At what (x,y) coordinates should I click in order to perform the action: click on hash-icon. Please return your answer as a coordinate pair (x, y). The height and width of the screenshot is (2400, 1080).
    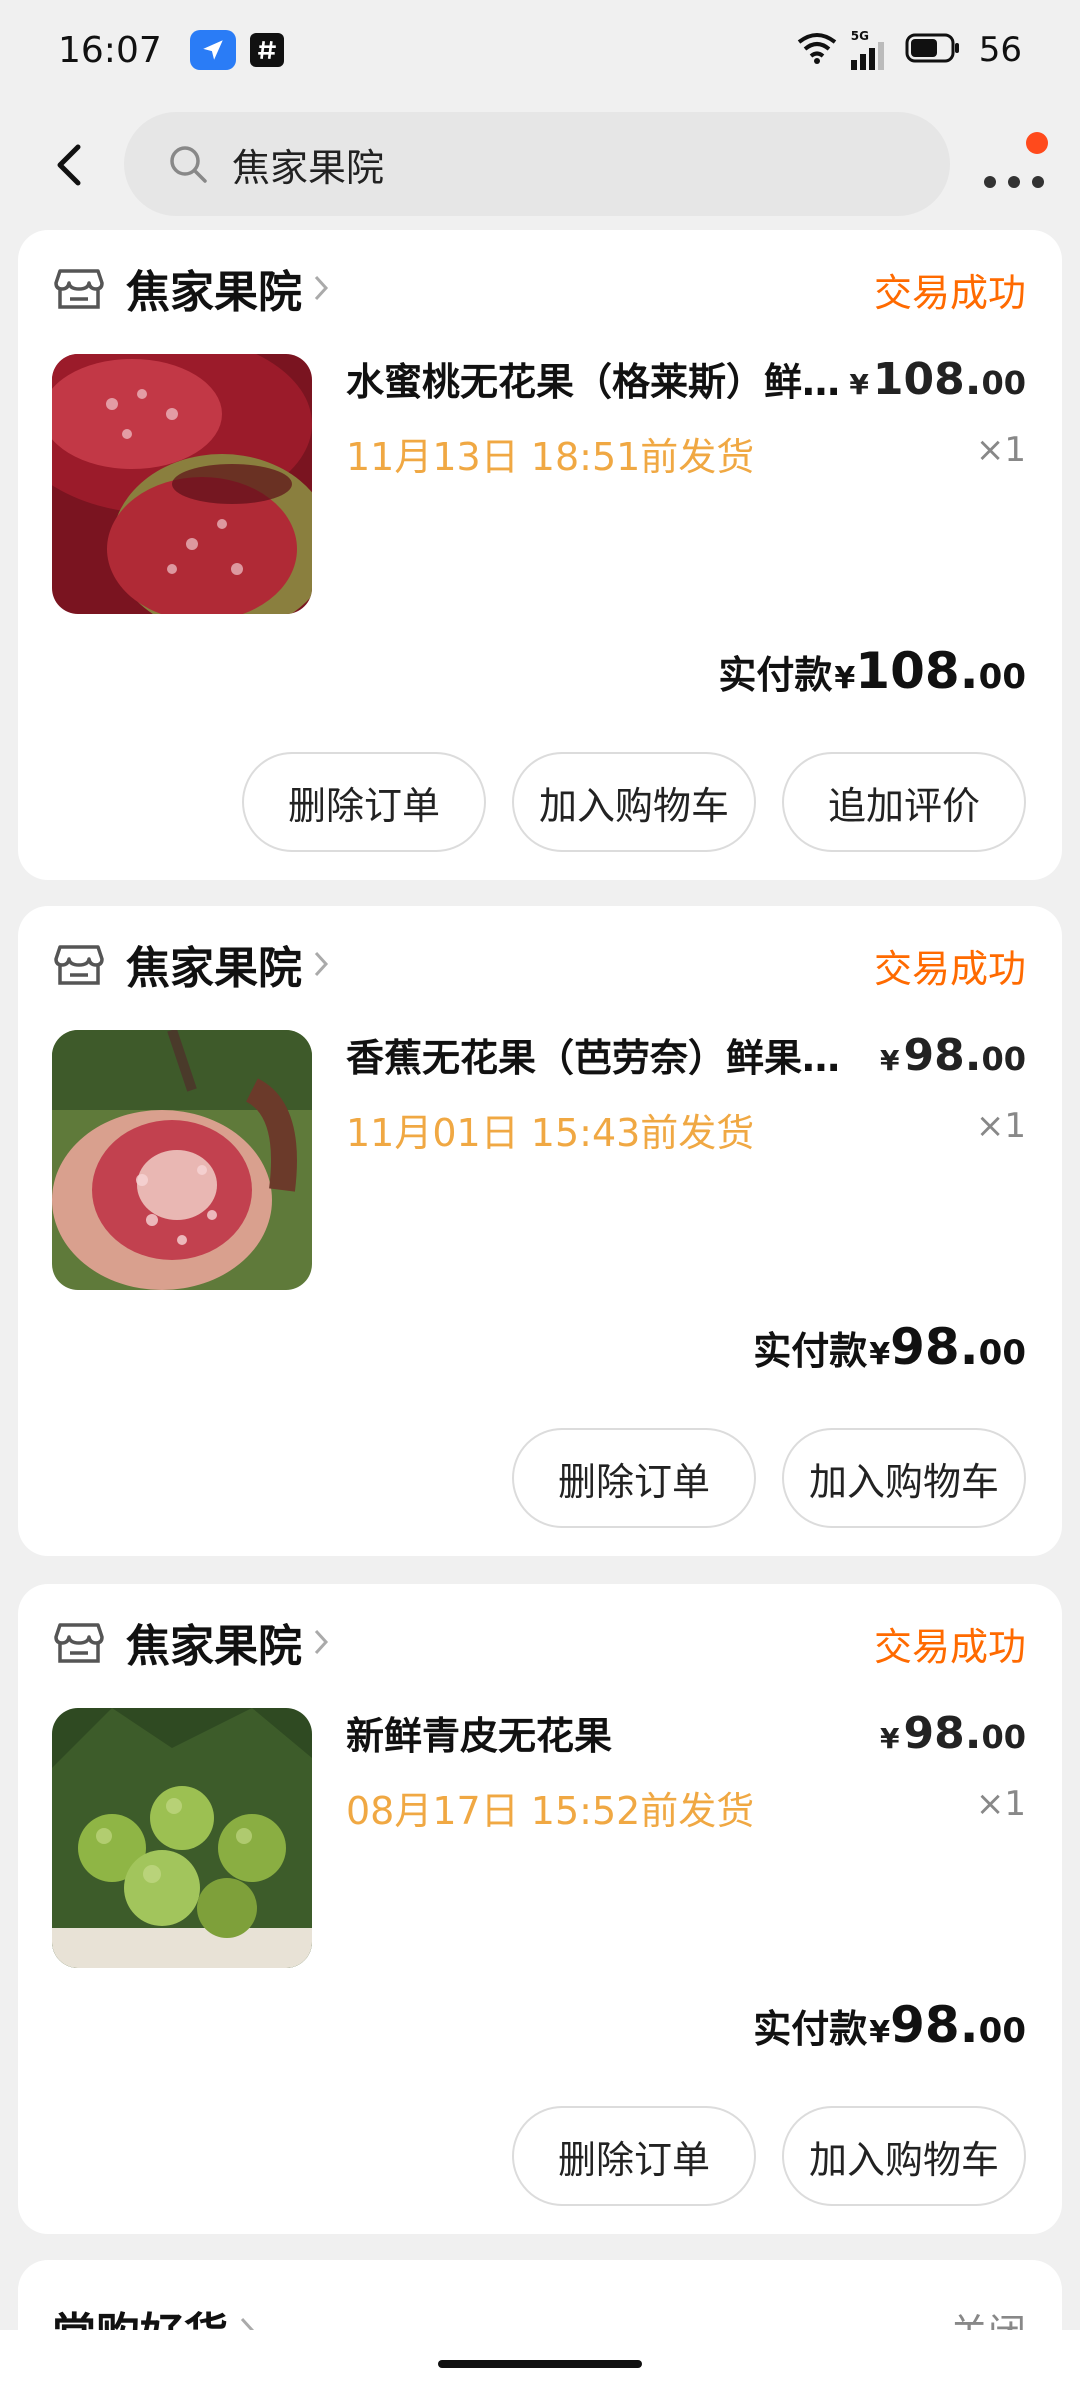
    Looking at the image, I should click on (266, 50).